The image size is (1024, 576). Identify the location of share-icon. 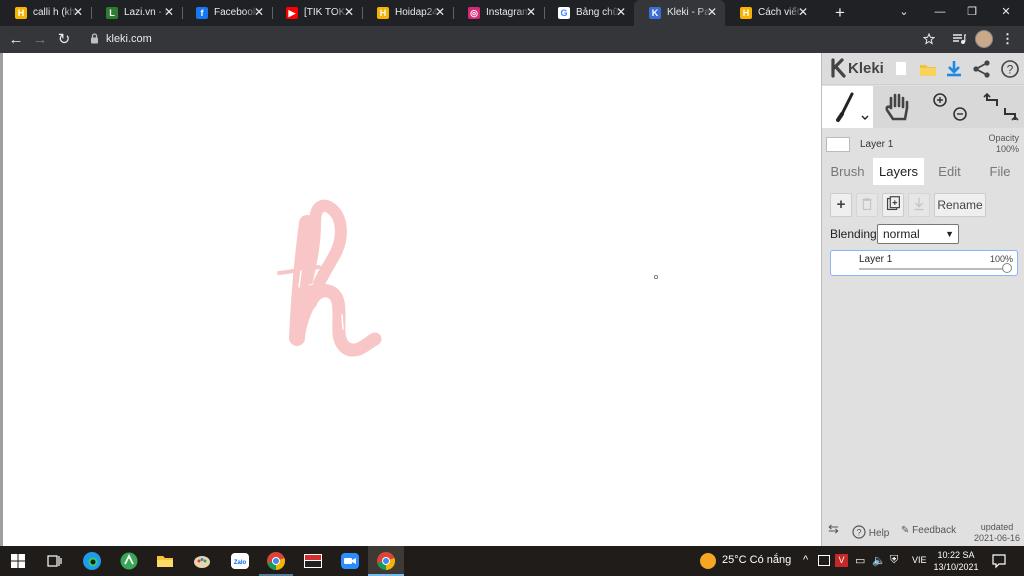
(982, 69).